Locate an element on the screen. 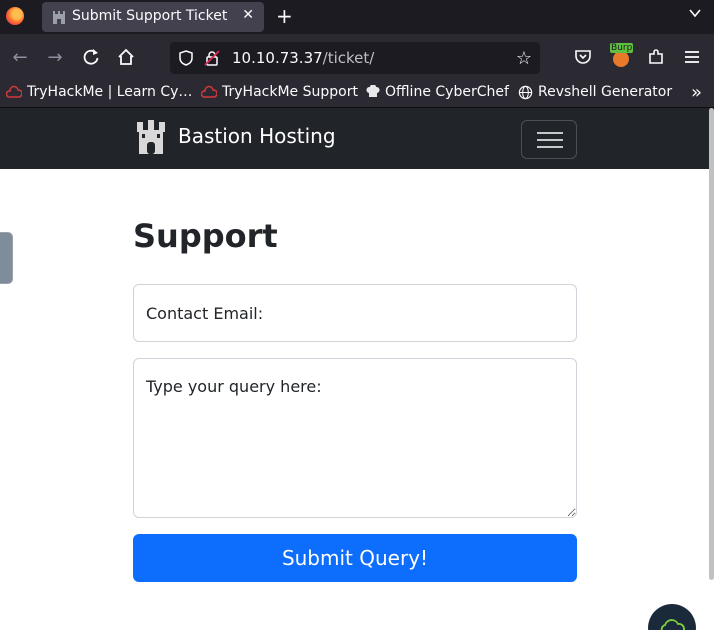 The width and height of the screenshot is (714, 630). globe-icon is located at coordinates (525, 92).